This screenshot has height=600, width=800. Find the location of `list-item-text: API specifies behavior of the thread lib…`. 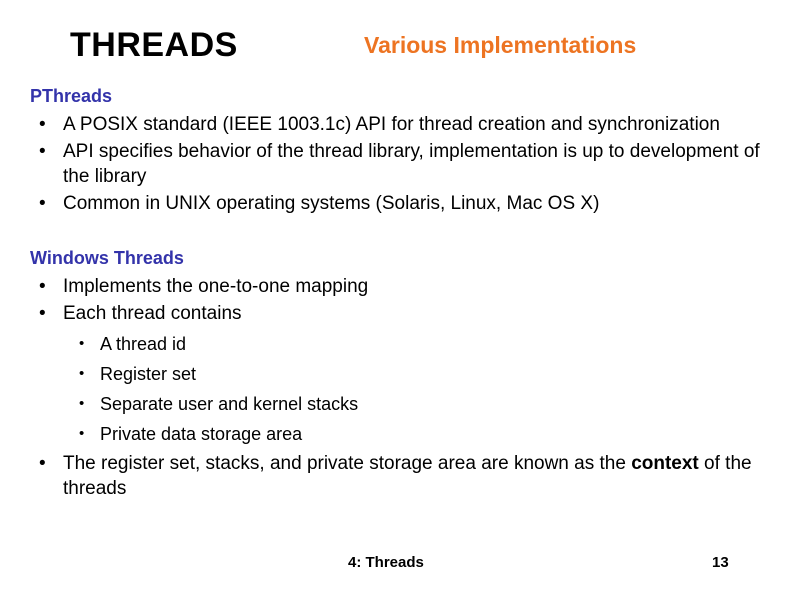

list-item-text: API specifies behavior of the thread lib… is located at coordinates (411, 164).